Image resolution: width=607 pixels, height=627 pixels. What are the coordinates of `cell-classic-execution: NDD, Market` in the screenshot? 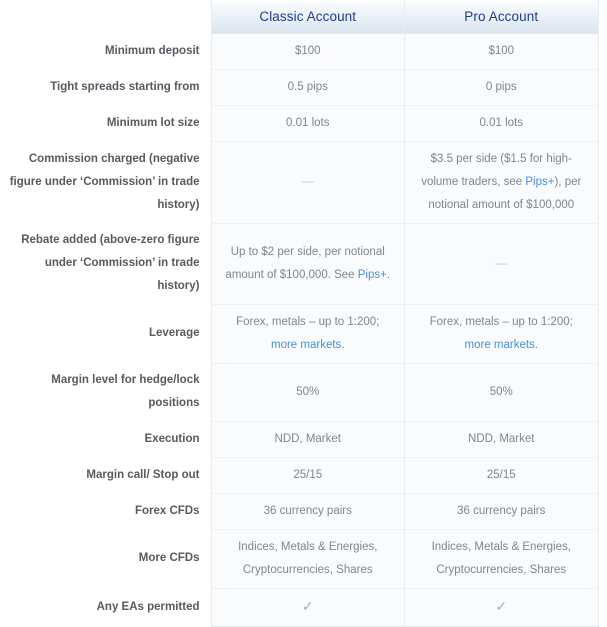 It's located at (307, 439).